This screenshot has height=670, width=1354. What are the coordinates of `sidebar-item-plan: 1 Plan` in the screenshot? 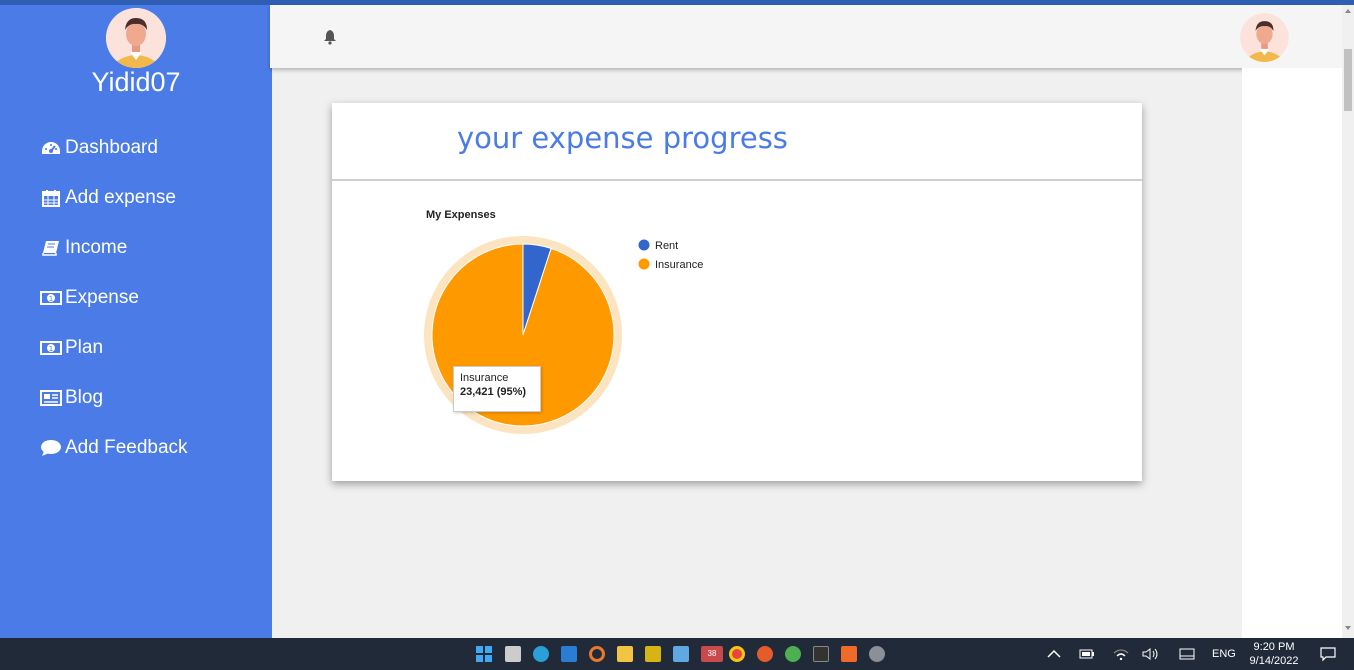 It's located at (114, 348).